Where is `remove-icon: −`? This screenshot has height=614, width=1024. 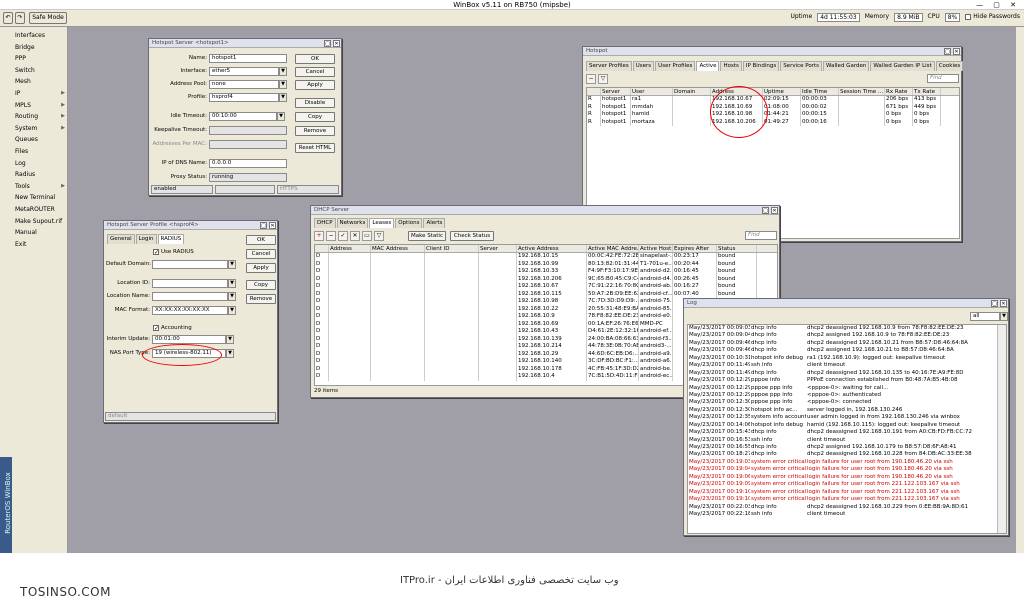 remove-icon: − is located at coordinates (331, 236).